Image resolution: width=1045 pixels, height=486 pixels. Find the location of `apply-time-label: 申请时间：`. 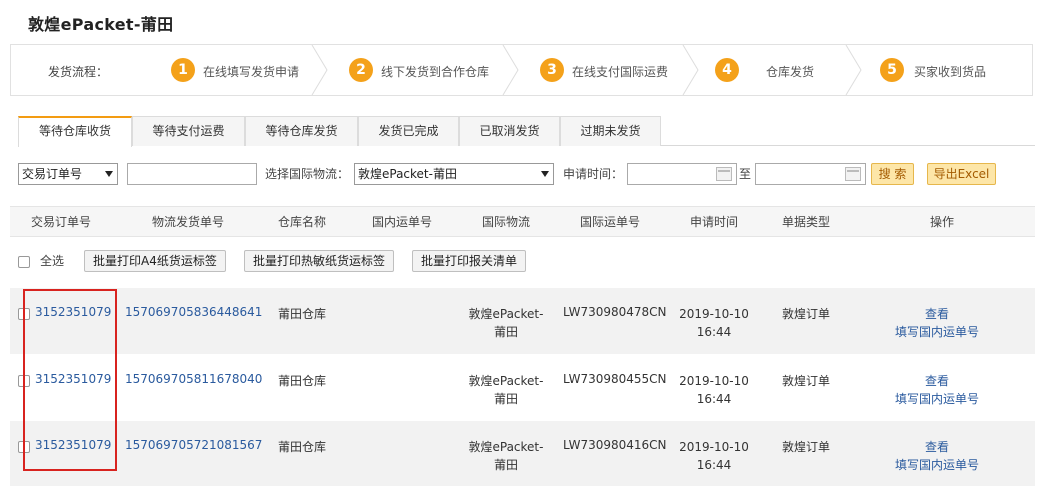

apply-time-label: 申请时间： is located at coordinates (593, 174).